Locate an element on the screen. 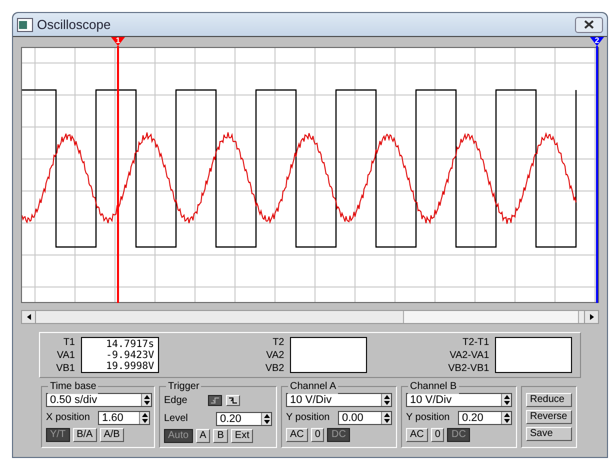 The width and height of the screenshot is (614, 461). timebase-field: 0.50 s/div is located at coordinates (99, 400).